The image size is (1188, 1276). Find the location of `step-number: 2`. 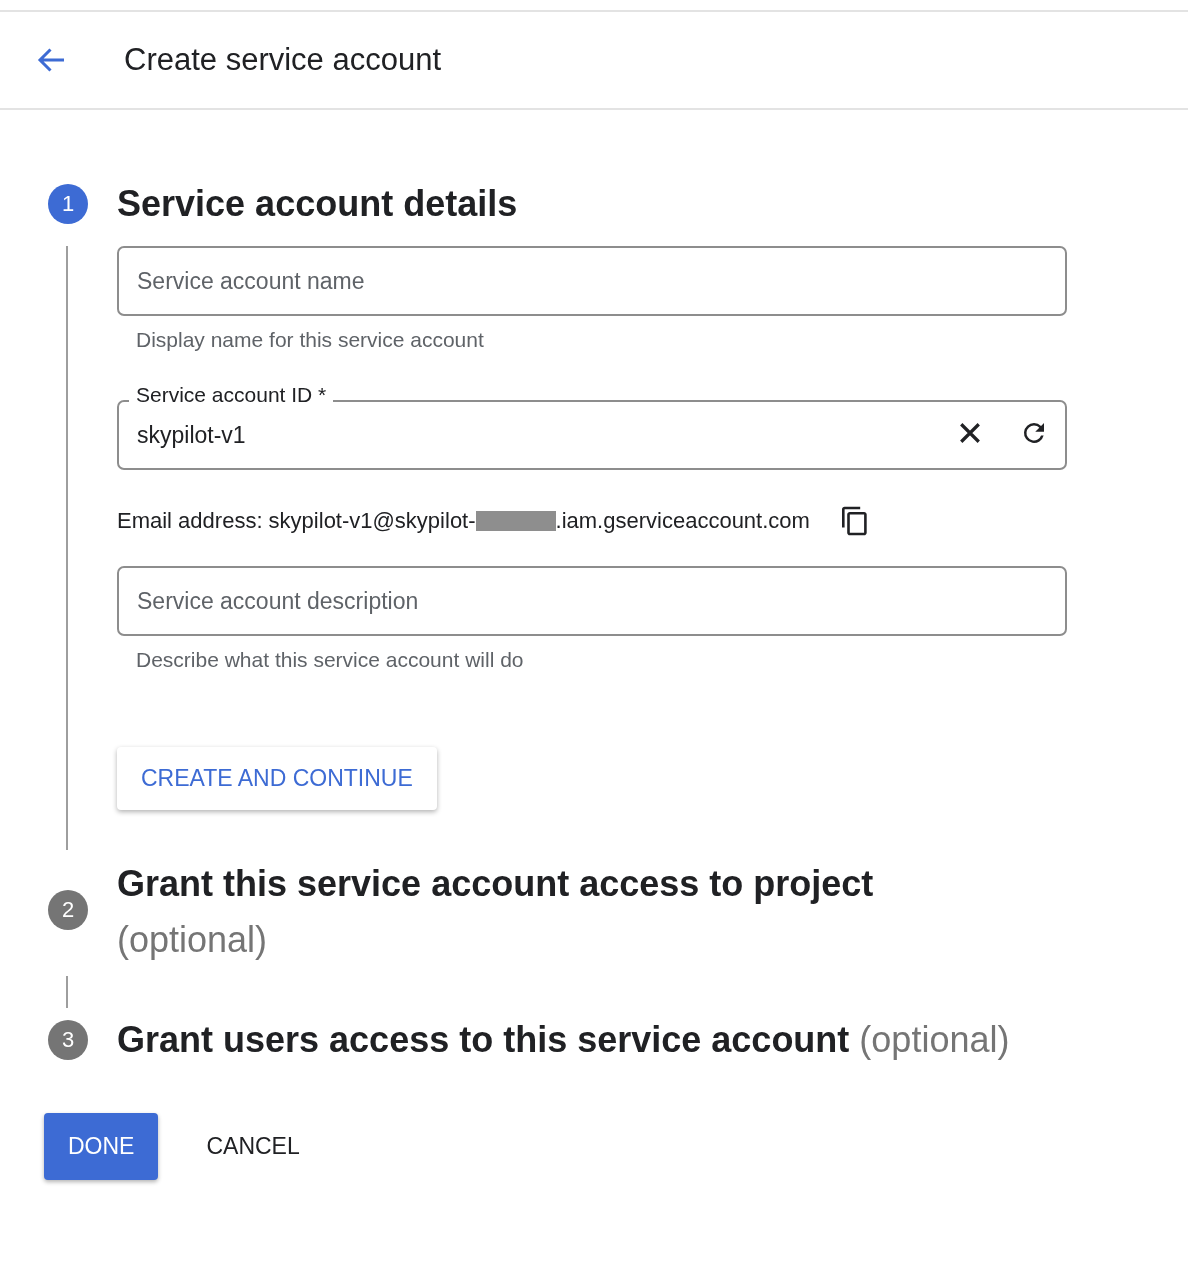

step-number: 2 is located at coordinates (68, 910).